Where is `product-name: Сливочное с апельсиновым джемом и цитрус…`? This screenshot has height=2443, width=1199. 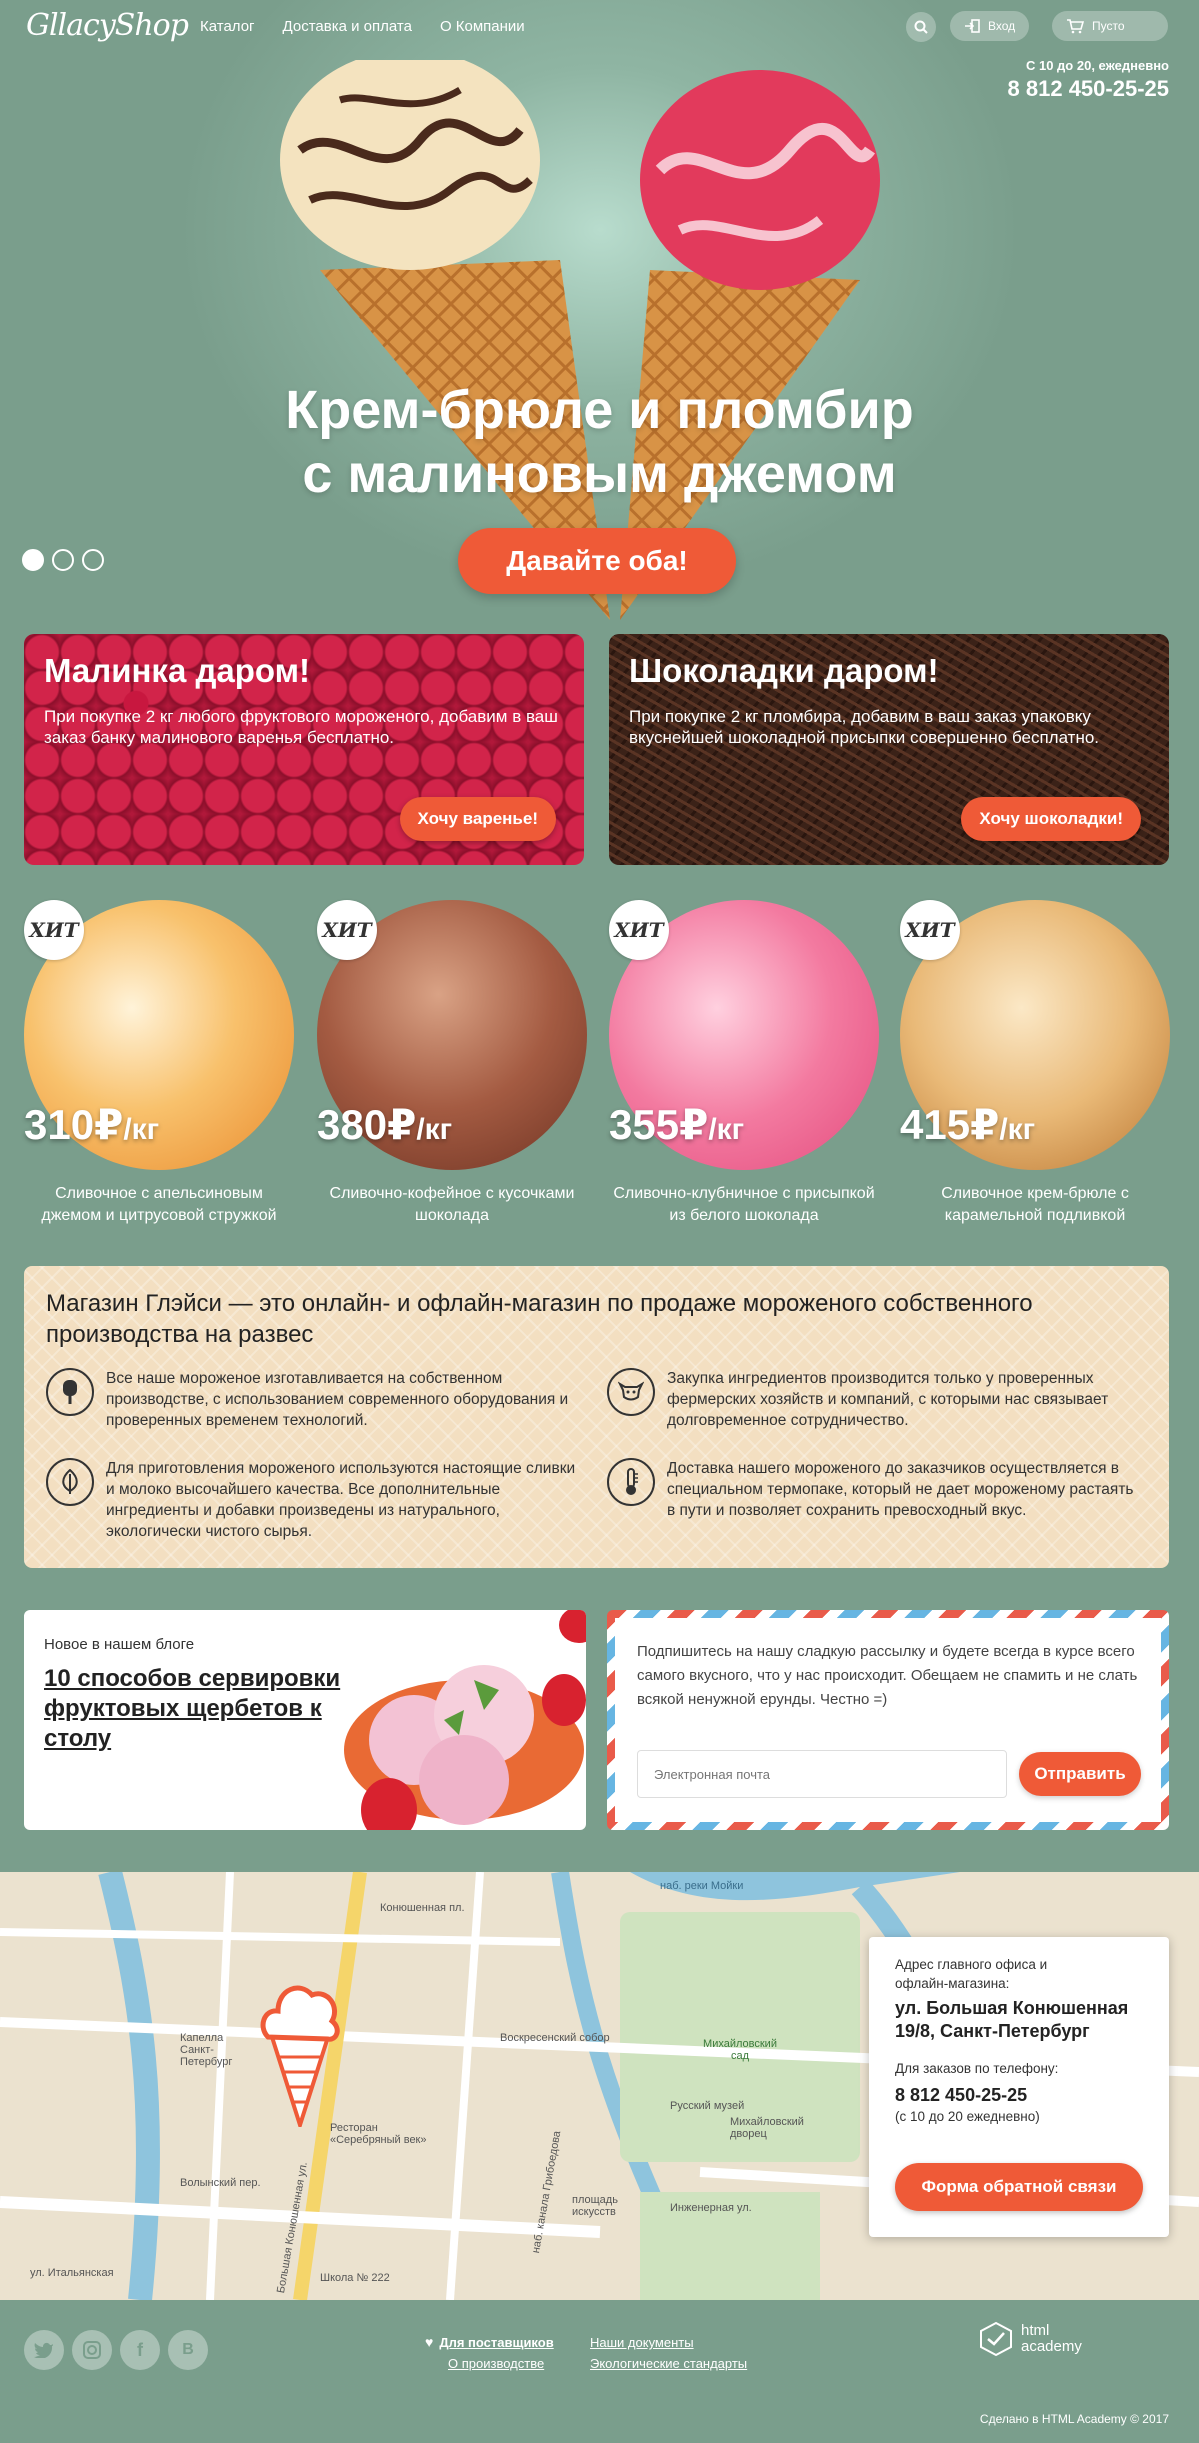
product-name: Сливочное с апельсиновым джемом и цитрус… is located at coordinates (159, 1205).